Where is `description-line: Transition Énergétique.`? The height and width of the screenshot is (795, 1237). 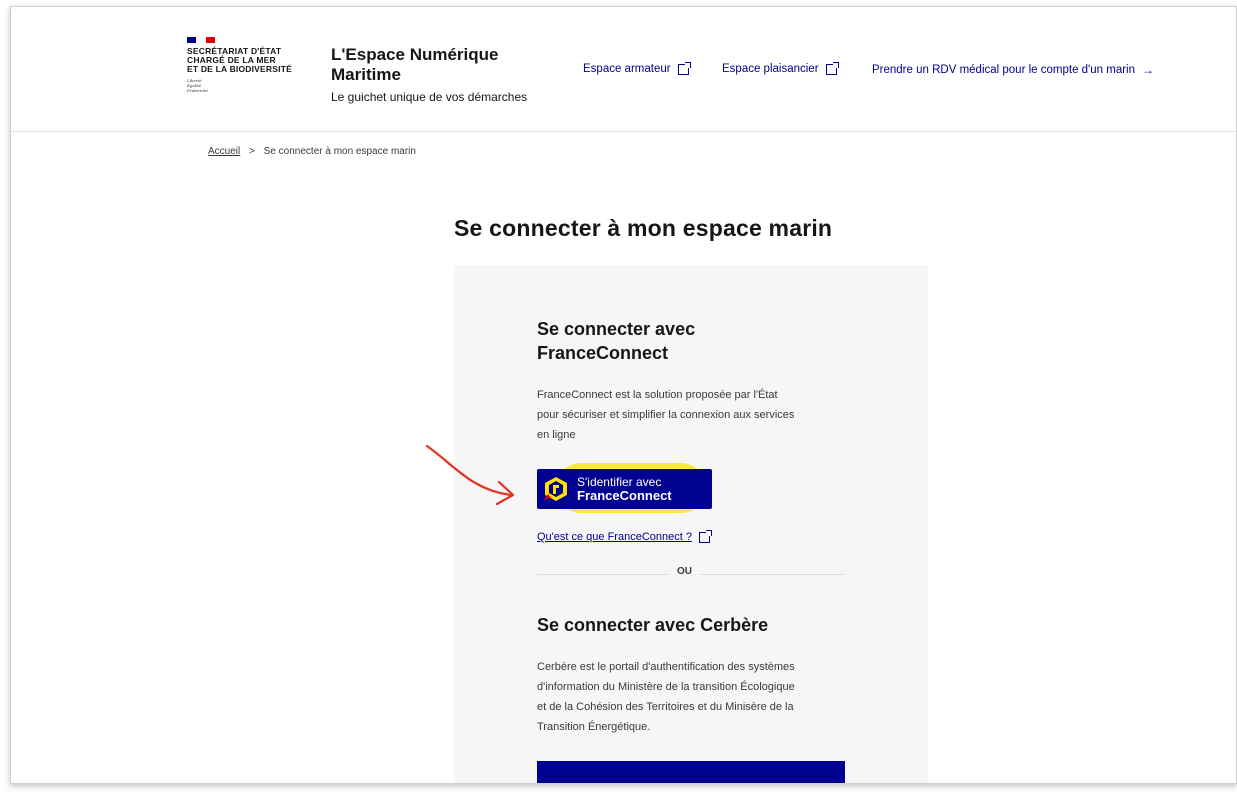 description-line: Transition Énergétique. is located at coordinates (594, 727).